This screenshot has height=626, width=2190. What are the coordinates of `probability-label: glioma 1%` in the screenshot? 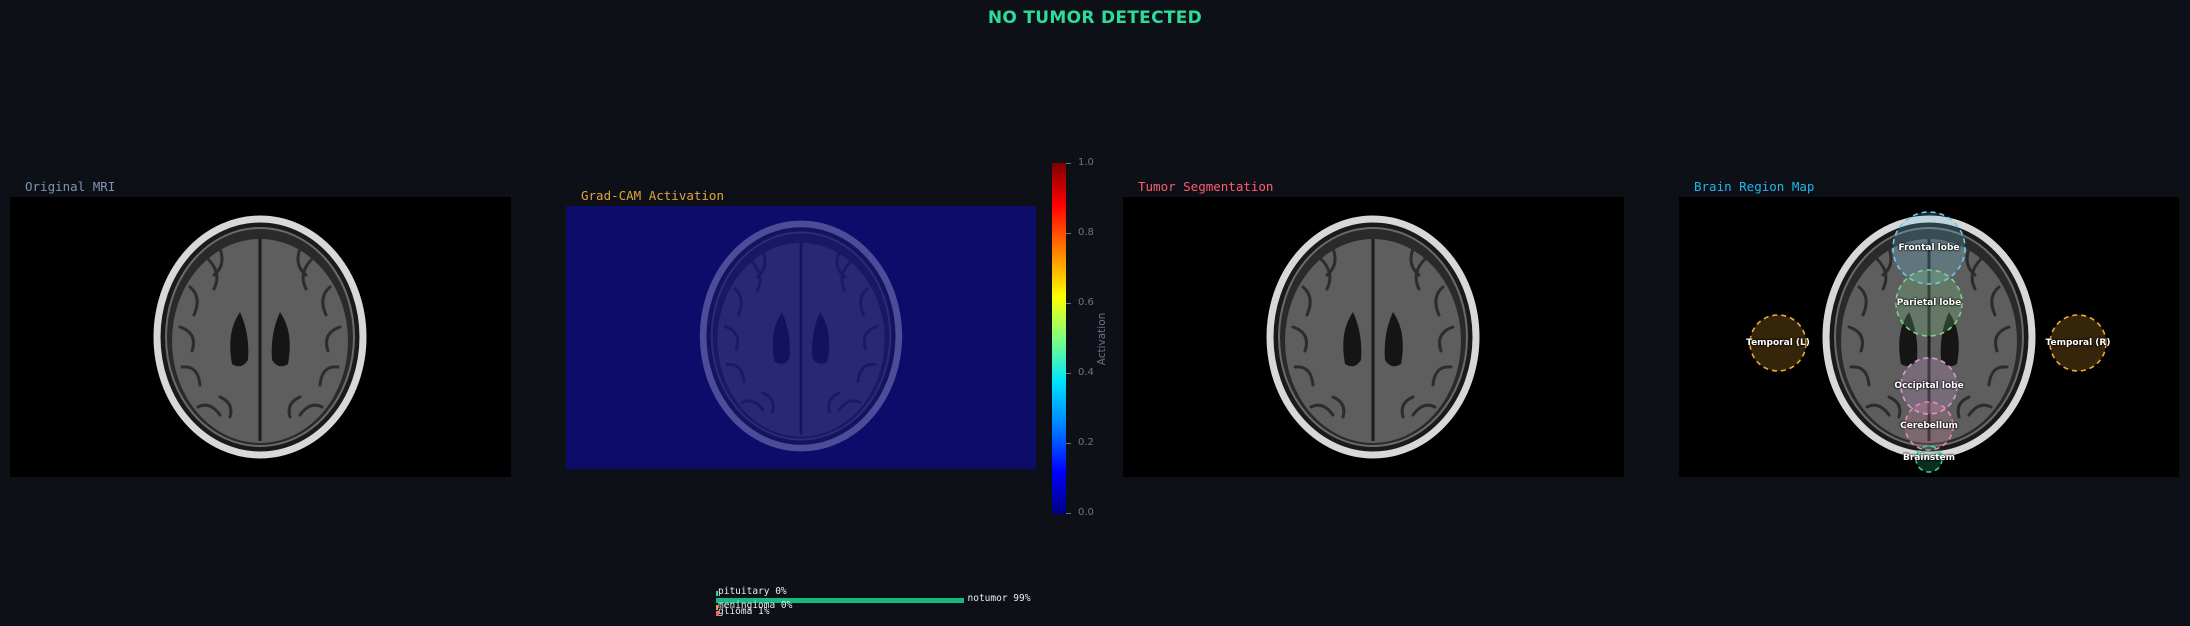 It's located at (744, 611).